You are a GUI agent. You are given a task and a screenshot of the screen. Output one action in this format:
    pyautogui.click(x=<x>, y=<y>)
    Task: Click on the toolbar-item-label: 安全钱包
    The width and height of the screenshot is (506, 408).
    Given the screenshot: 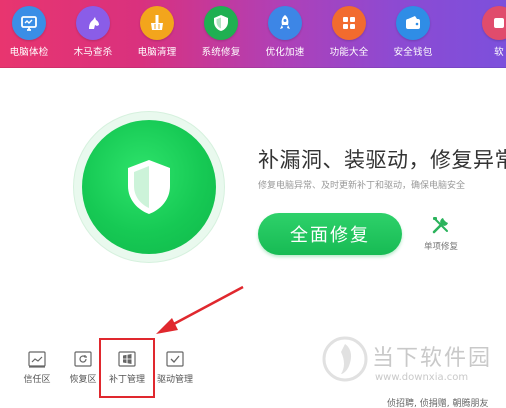 What is the action you would take?
    pyautogui.click(x=413, y=52)
    